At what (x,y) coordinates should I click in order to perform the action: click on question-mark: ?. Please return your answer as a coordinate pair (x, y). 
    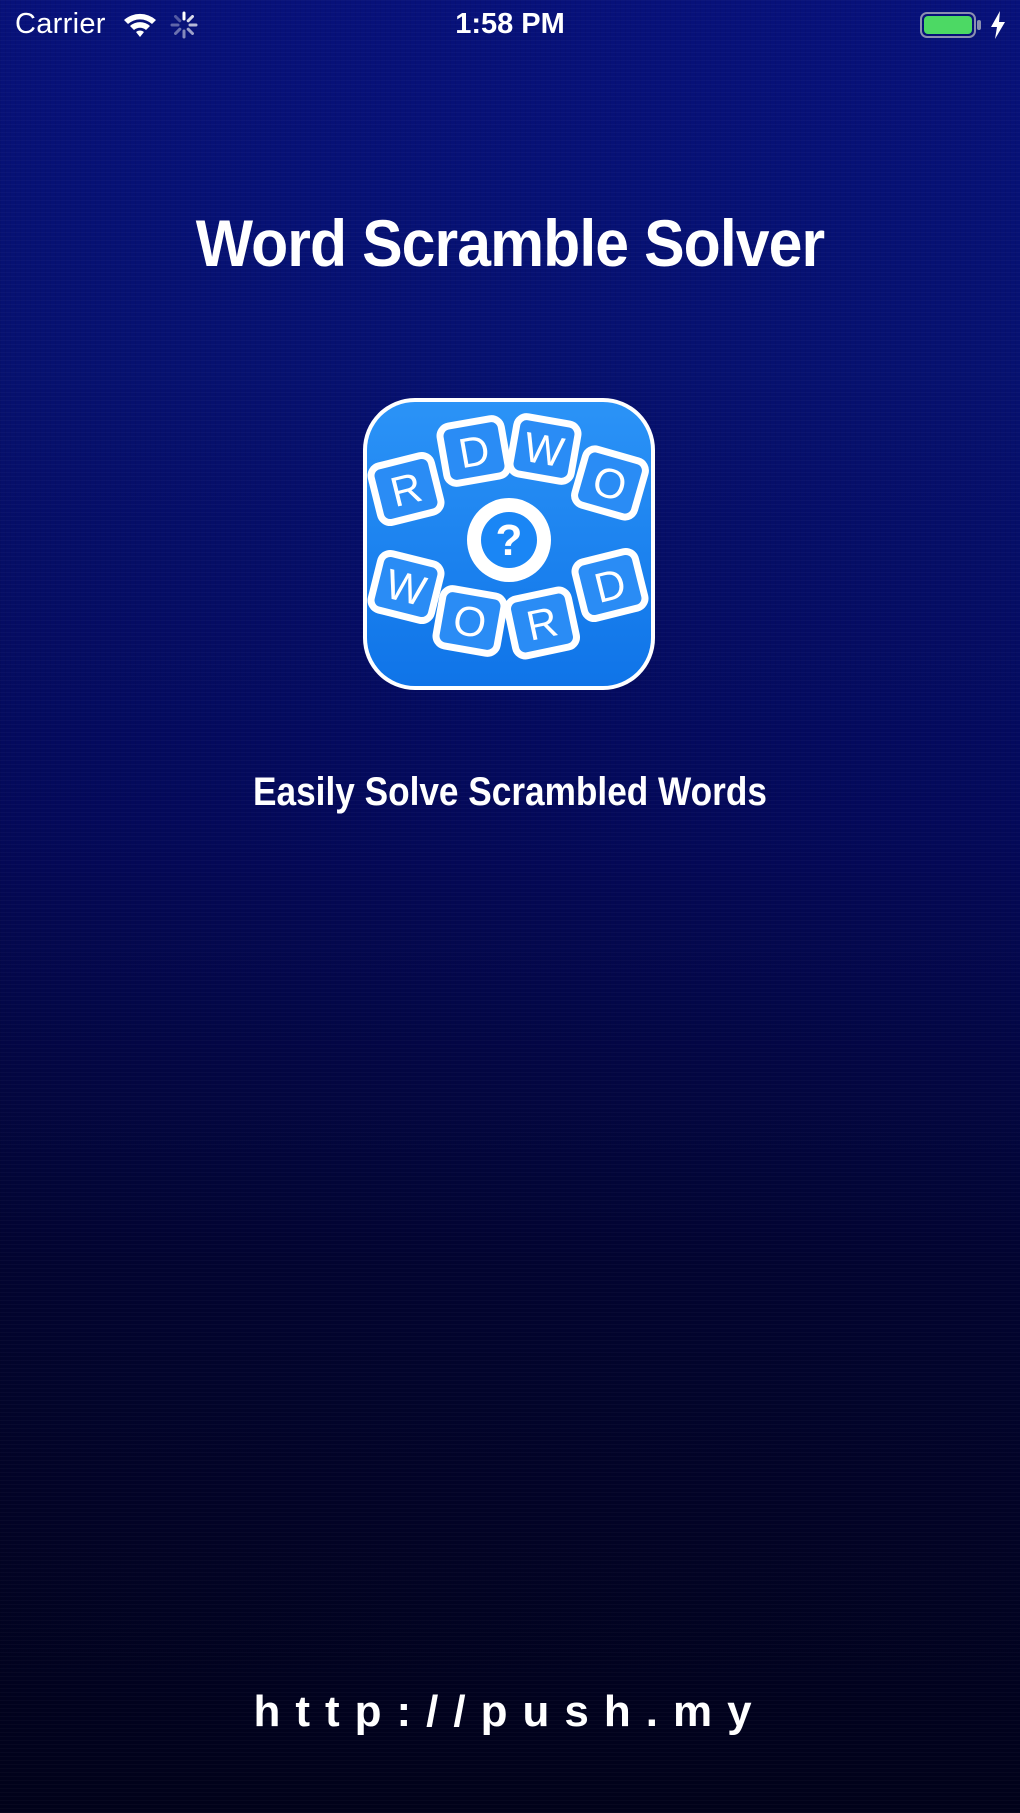
    Looking at the image, I should click on (509, 540).